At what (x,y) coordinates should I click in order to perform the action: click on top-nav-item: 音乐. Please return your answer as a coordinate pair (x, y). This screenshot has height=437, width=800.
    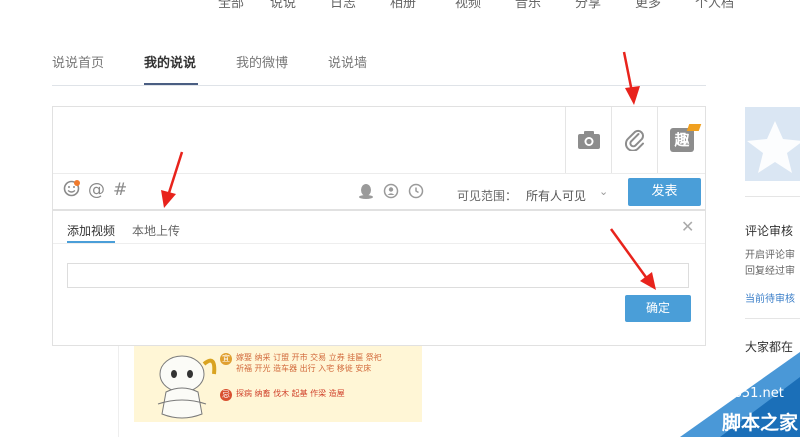
    Looking at the image, I should click on (528, 5).